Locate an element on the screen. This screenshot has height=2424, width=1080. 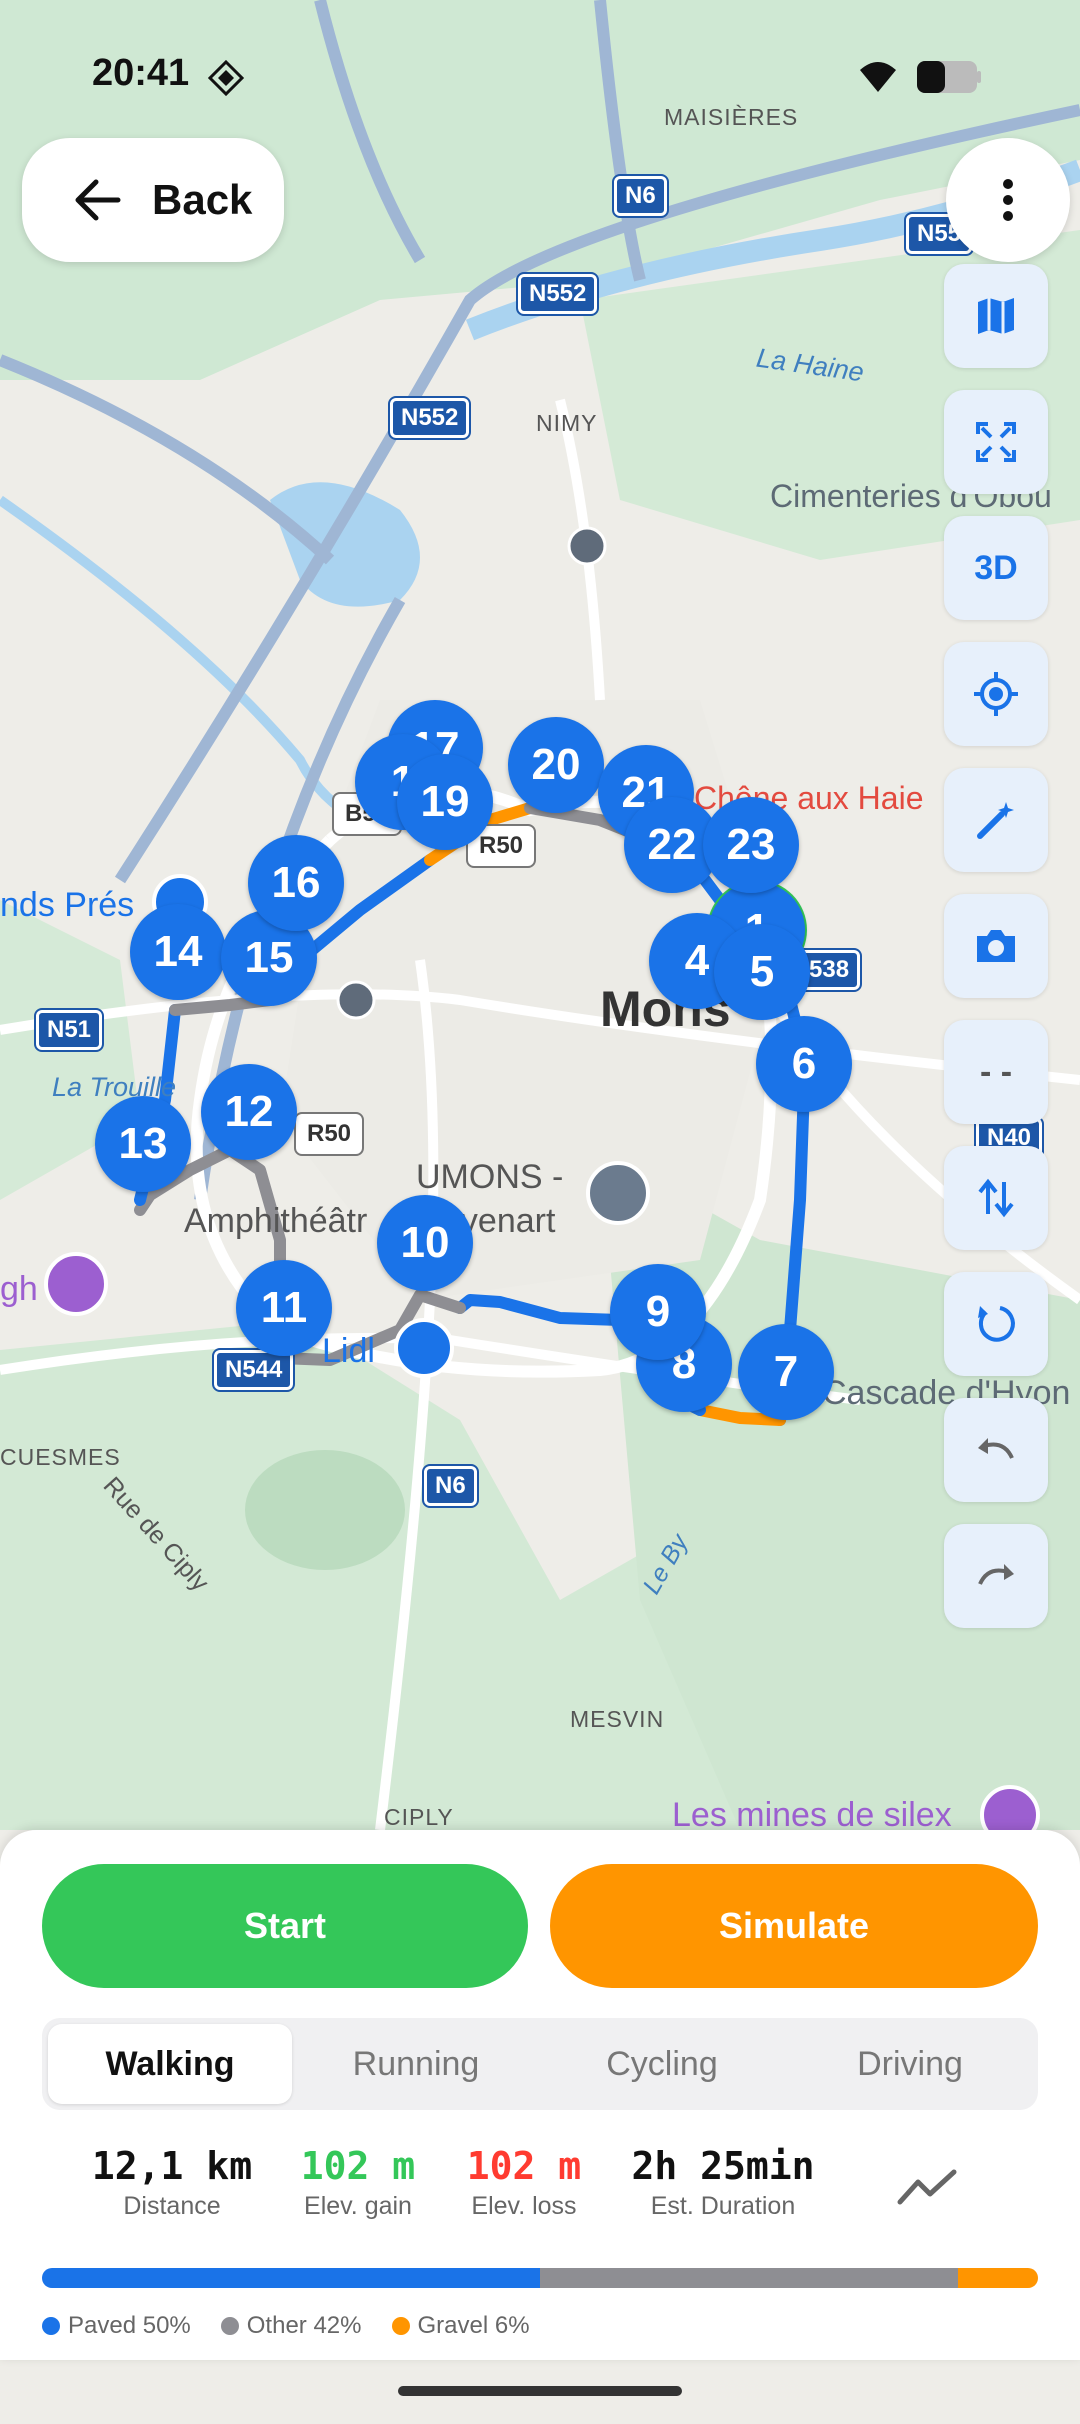
elevation-loss-stat: 102 m Elev. loss is located at coordinates (524, 2182).